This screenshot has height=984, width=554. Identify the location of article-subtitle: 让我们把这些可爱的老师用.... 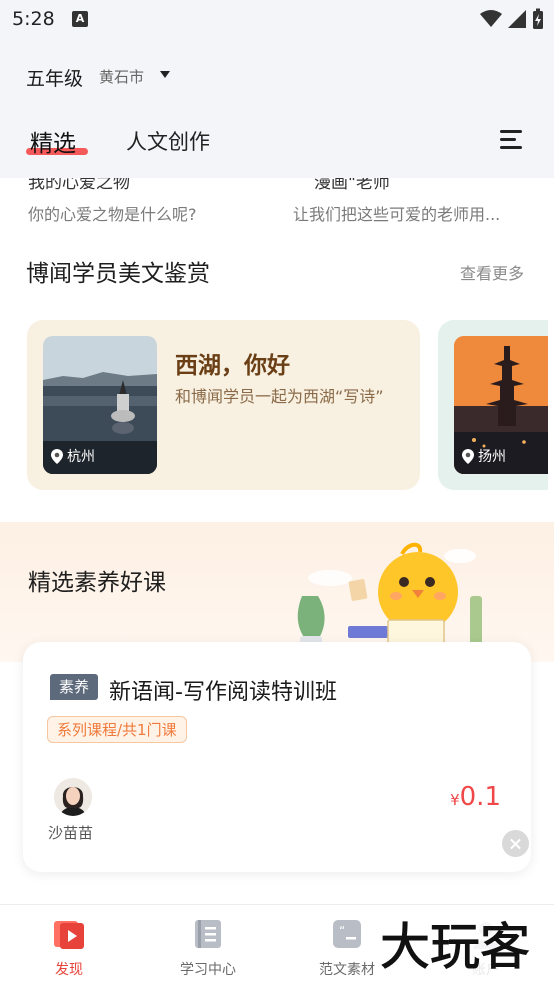
(397, 214).